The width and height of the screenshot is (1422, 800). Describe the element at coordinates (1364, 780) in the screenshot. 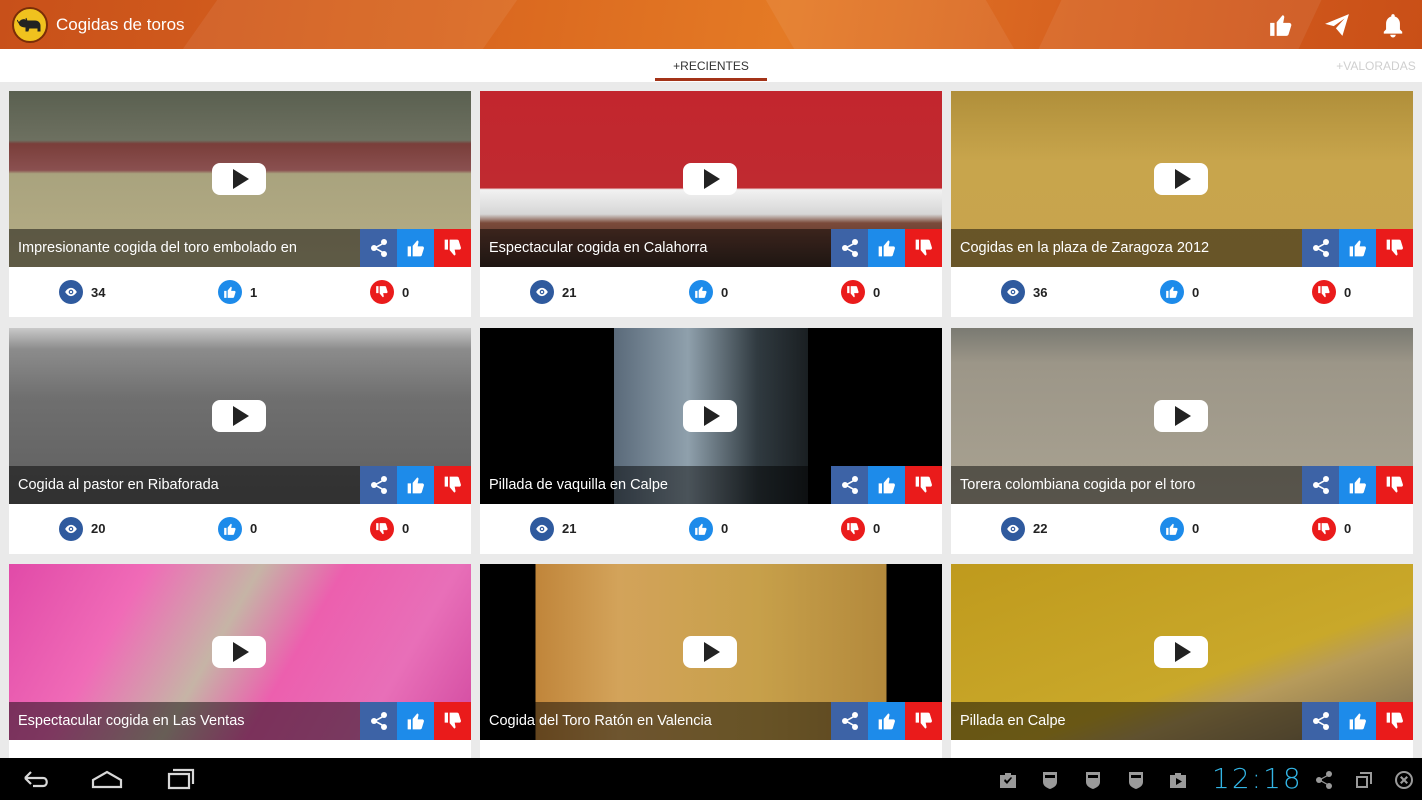

I see `window-icon` at that location.